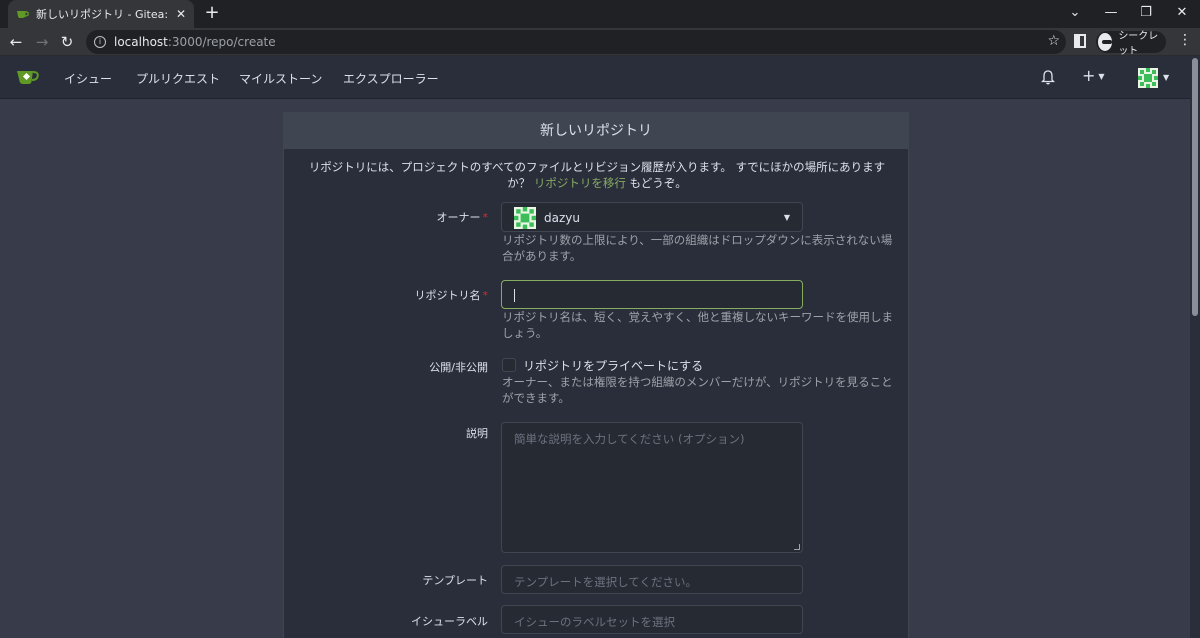 The width and height of the screenshot is (1200, 638). I want to click on visibility-label: 公開/非公開, so click(458, 367).